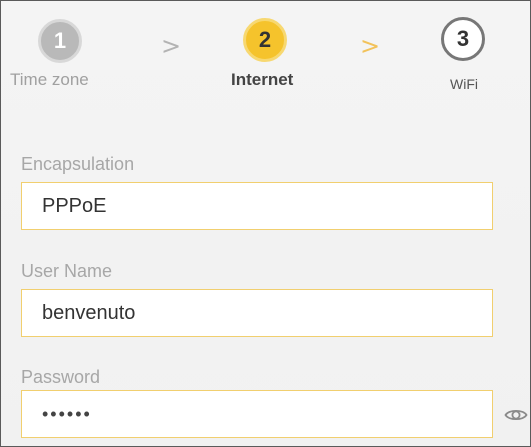 The image size is (531, 447). What do you see at coordinates (78, 164) in the screenshot?
I see `encapsulation-label: Encapsulation` at bounding box center [78, 164].